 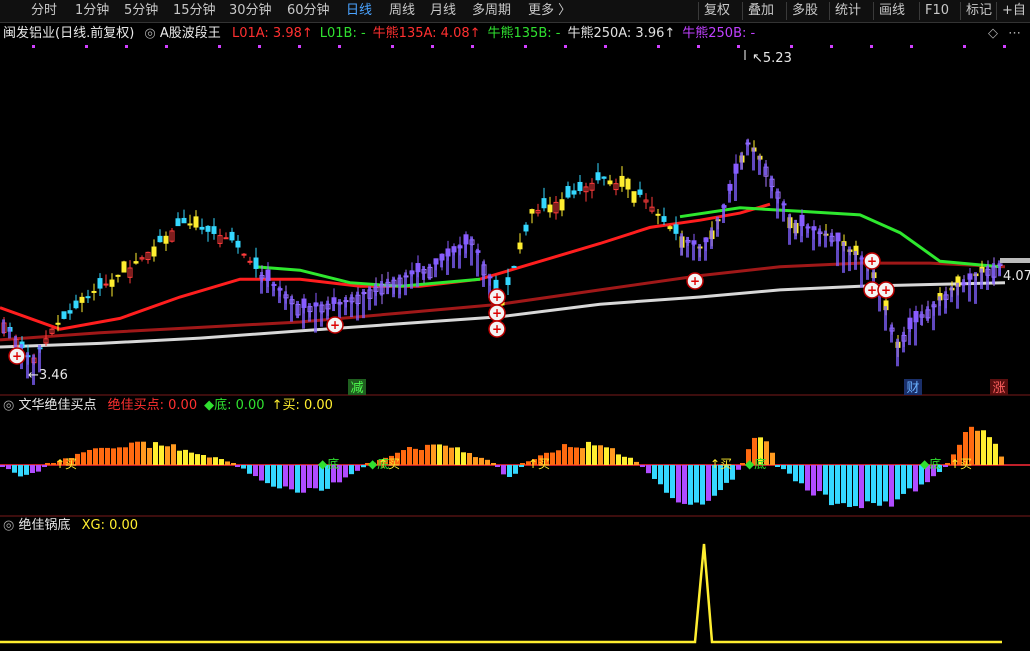 I want to click on panel3-readout-0: XG: 0.00, so click(x=110, y=525).